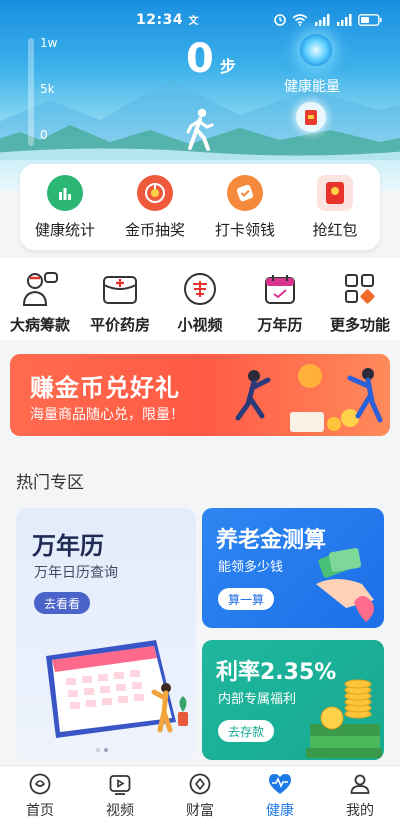 This screenshot has width=400, height=825. Describe the element at coordinates (280, 783) in the screenshot. I see `heart-pulse-icon` at that location.